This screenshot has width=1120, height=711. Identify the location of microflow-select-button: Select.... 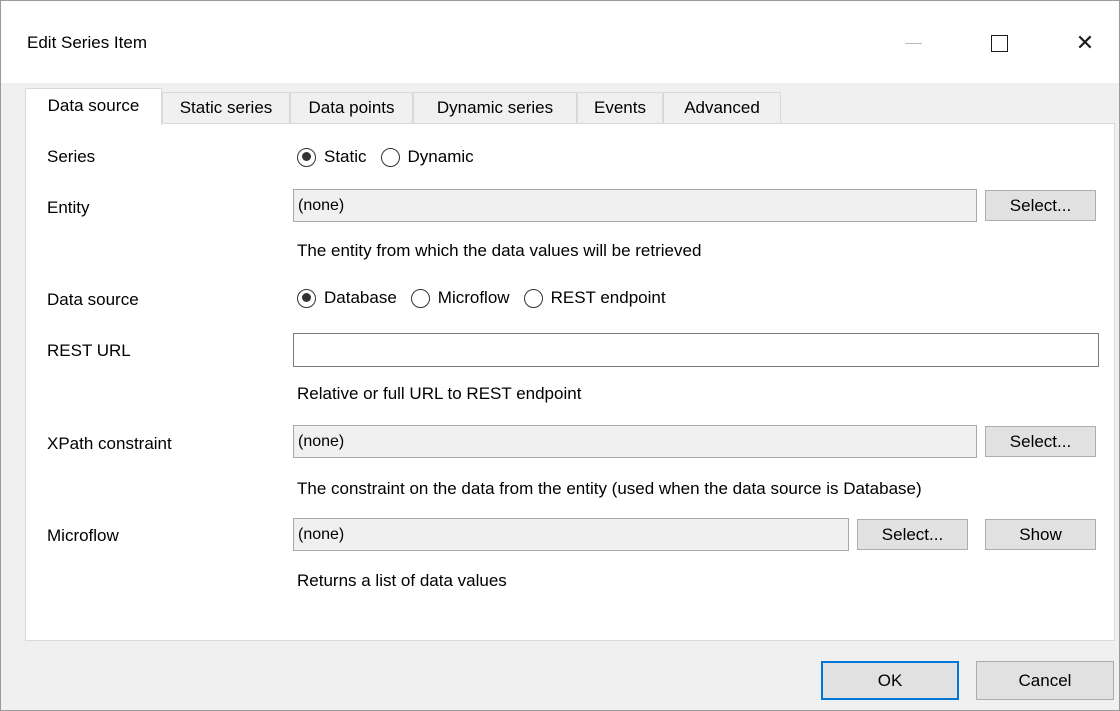
(912, 534).